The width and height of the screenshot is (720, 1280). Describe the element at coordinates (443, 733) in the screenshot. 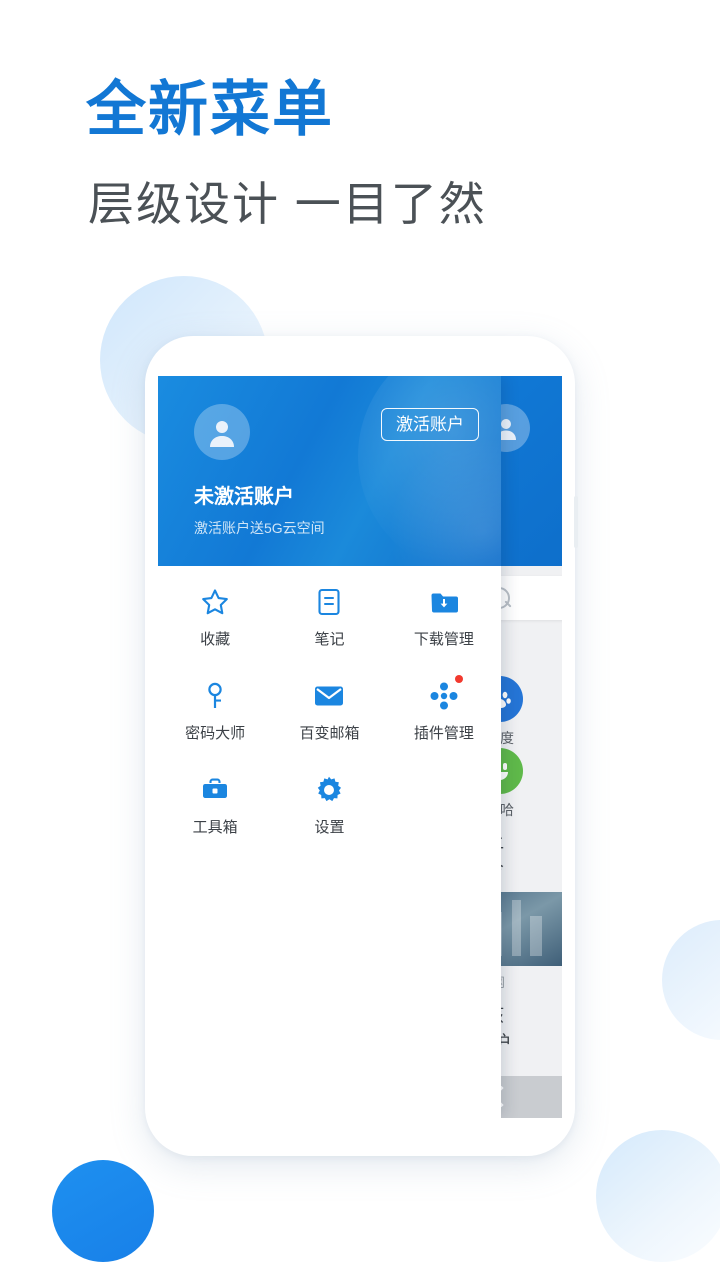

I see `menu-item-label: 插件管理` at that location.